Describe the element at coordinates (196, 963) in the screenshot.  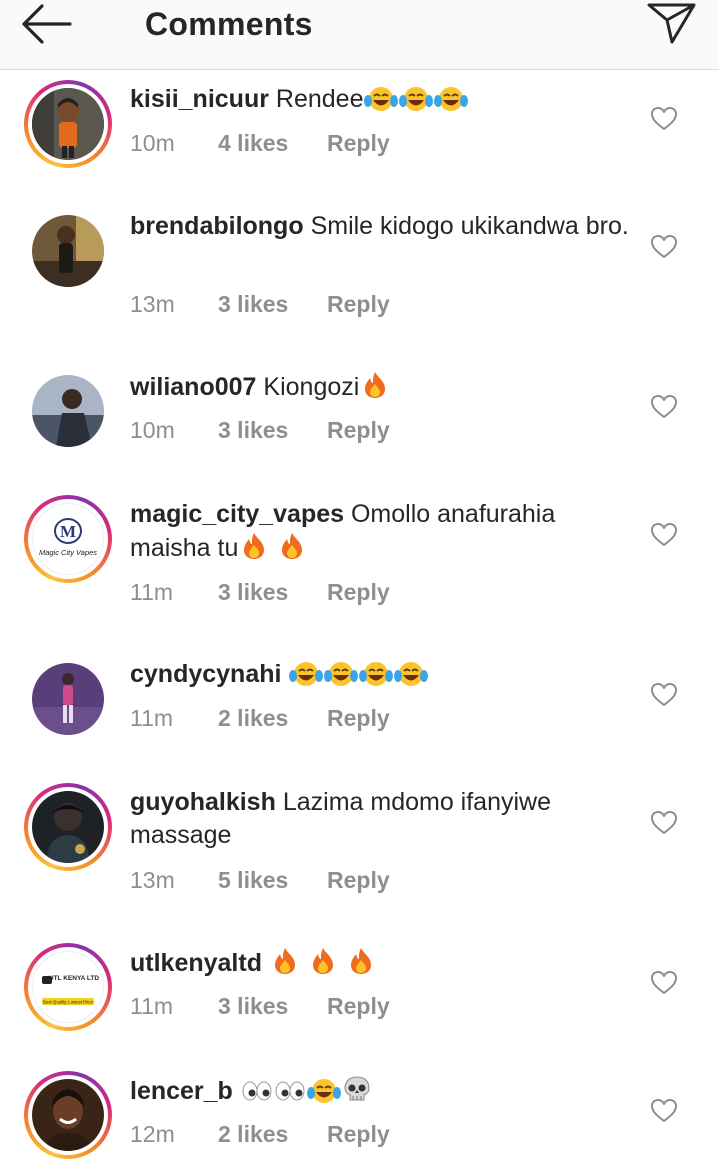
I see `comment-username: utlkenyaltd` at that location.